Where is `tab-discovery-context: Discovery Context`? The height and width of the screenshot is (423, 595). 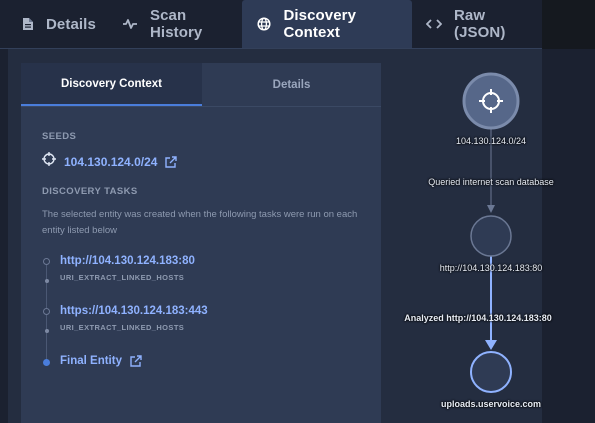 tab-discovery-context: Discovery Context is located at coordinates (327, 24).